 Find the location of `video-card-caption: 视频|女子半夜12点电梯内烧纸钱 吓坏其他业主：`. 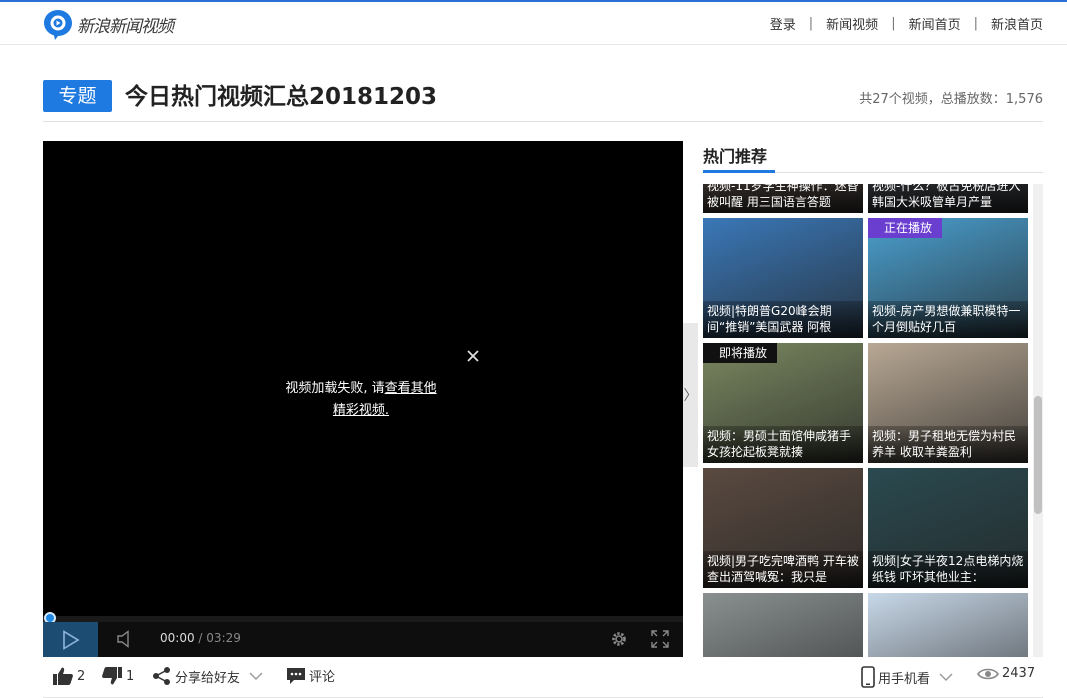

video-card-caption: 视频|女子半夜12点电梯内烧纸钱 吓坏其他业主： is located at coordinates (948, 569).